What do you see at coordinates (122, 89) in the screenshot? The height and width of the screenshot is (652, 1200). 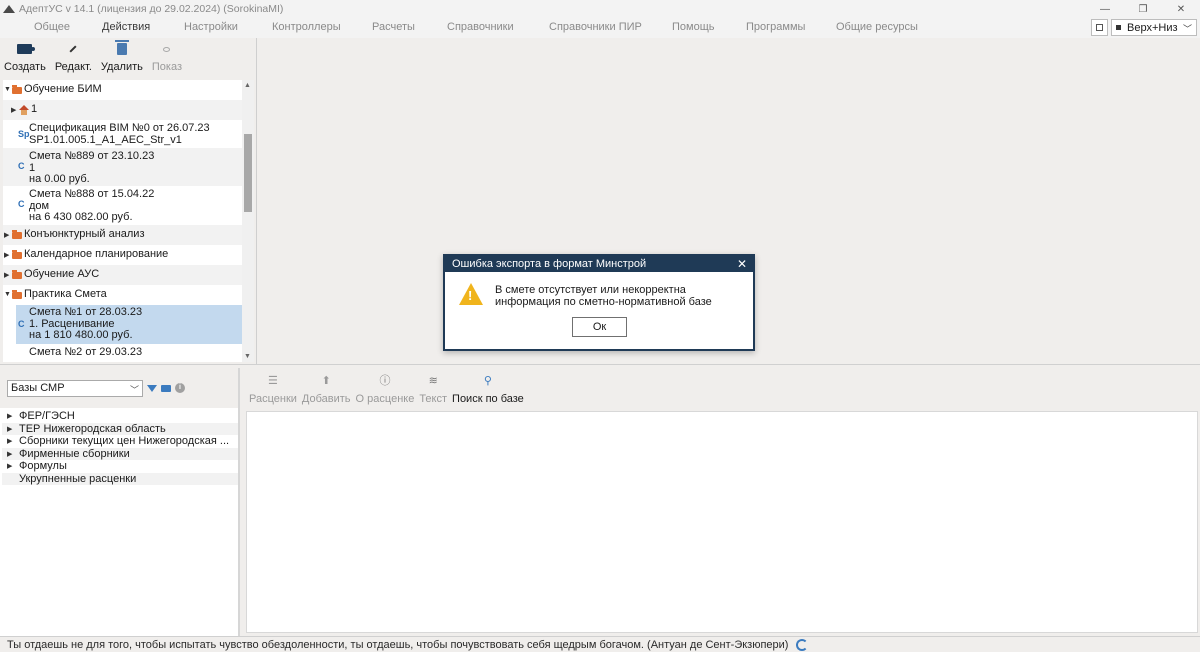 I see `tree-item-bim: ▼ Обучение БИМ` at bounding box center [122, 89].